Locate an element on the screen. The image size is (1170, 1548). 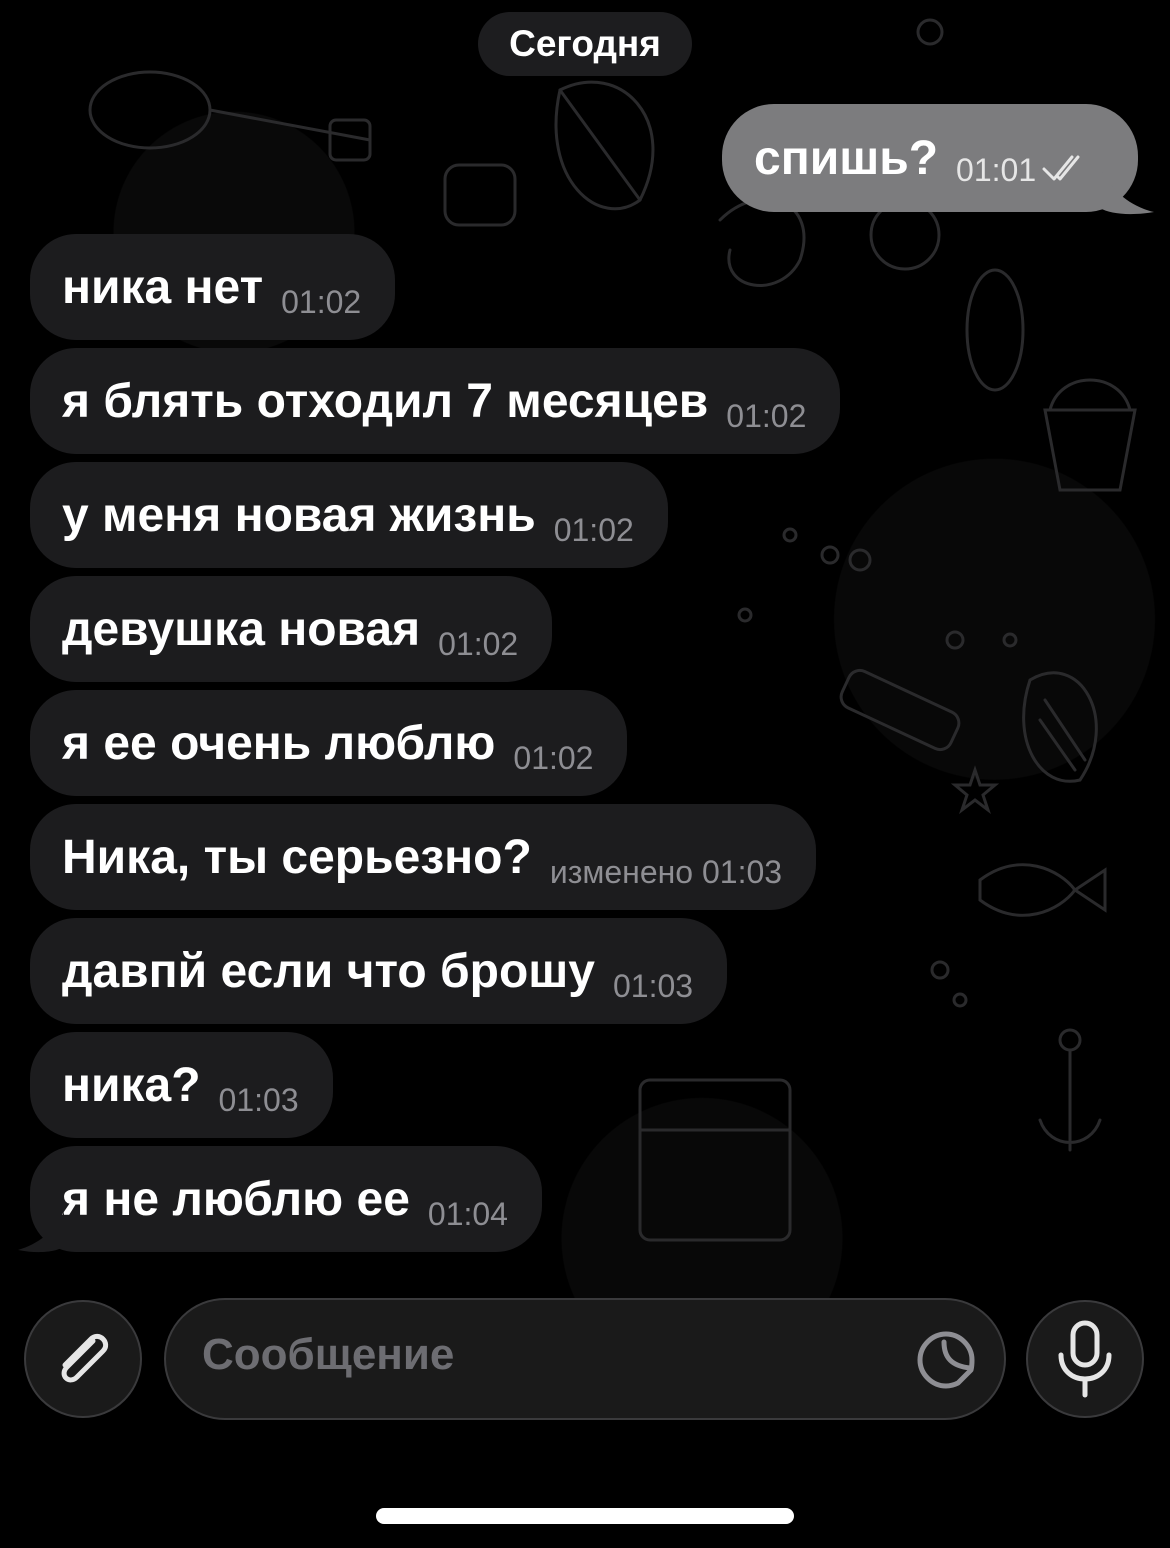
incoming-bubble-tail is located at coordinates (41, 1232).